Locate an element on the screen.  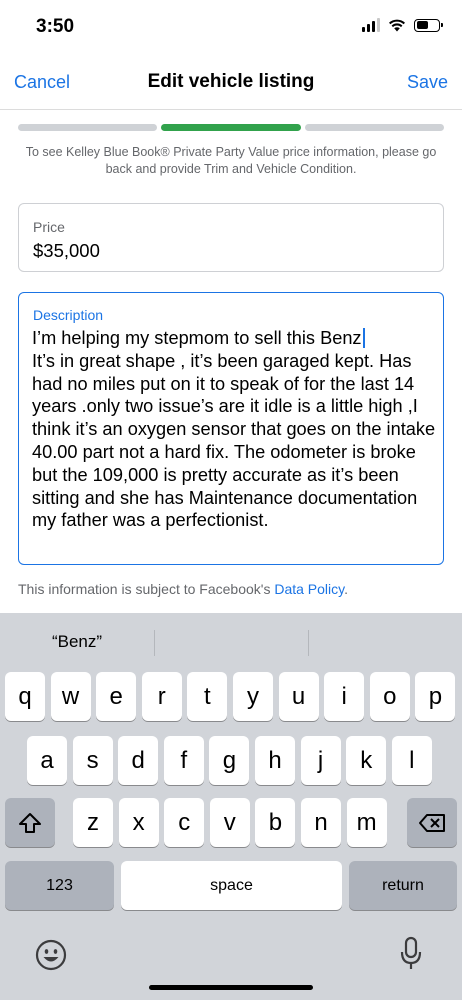
status-time: 3:50 is located at coordinates (55, 26).